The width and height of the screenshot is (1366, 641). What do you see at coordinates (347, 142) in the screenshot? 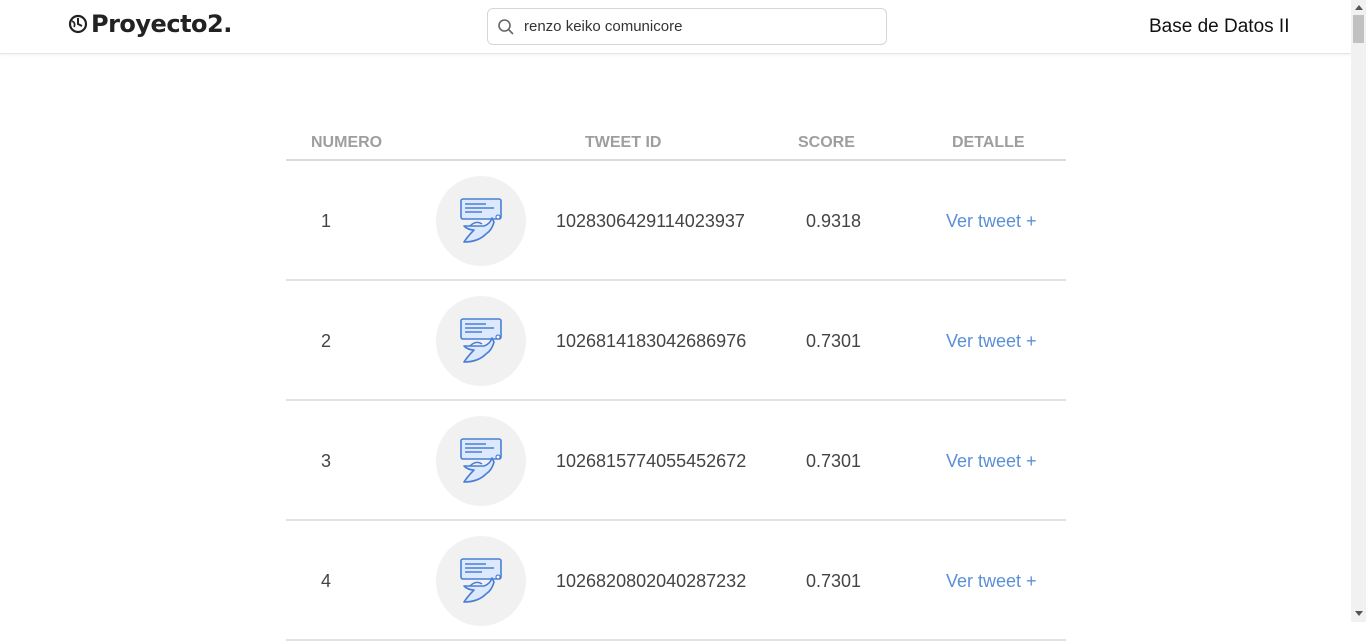
I see `header-numero: NUMERO` at bounding box center [347, 142].